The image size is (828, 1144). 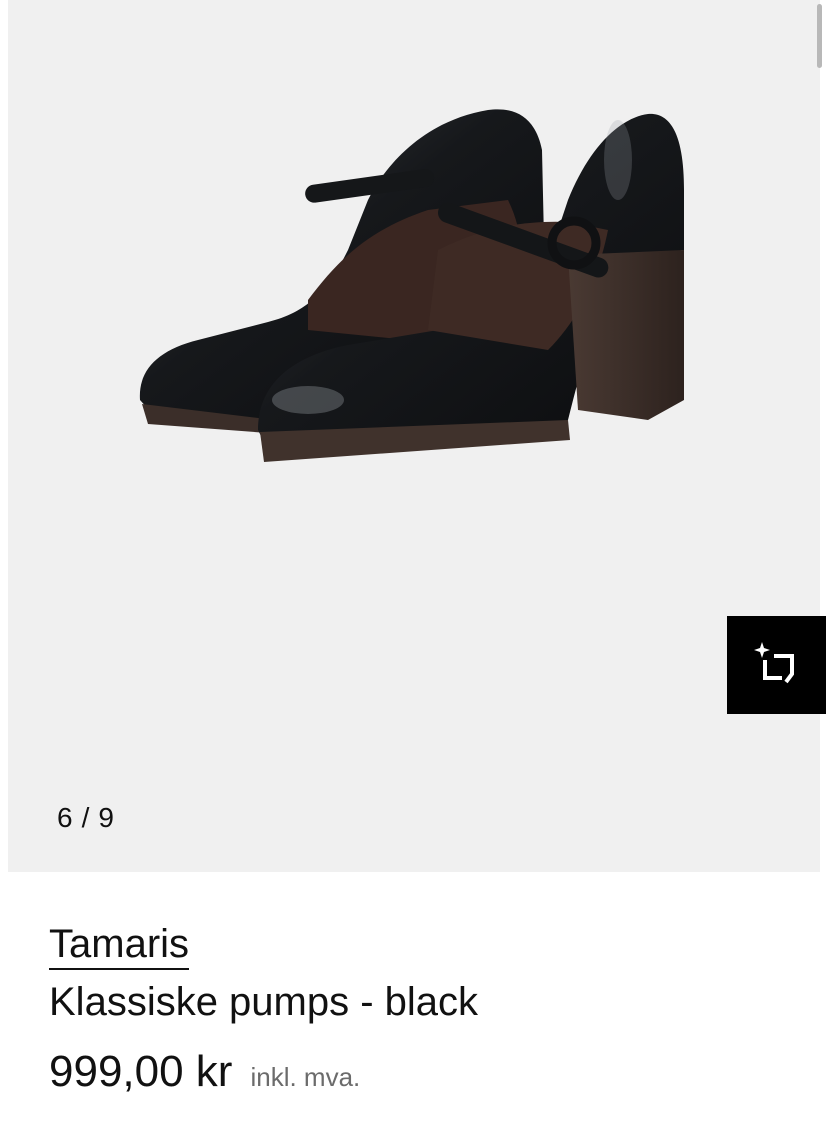 I want to click on vat-note: inkl. mva., so click(x=305, y=1077).